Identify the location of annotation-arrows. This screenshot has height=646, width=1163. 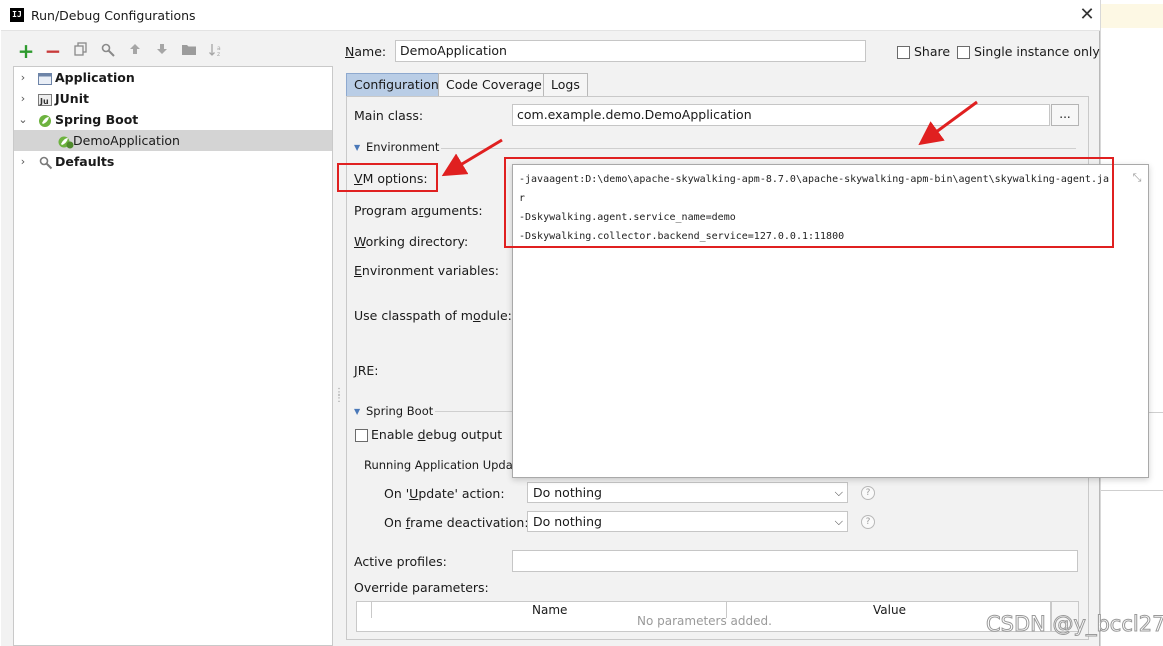
(709, 138).